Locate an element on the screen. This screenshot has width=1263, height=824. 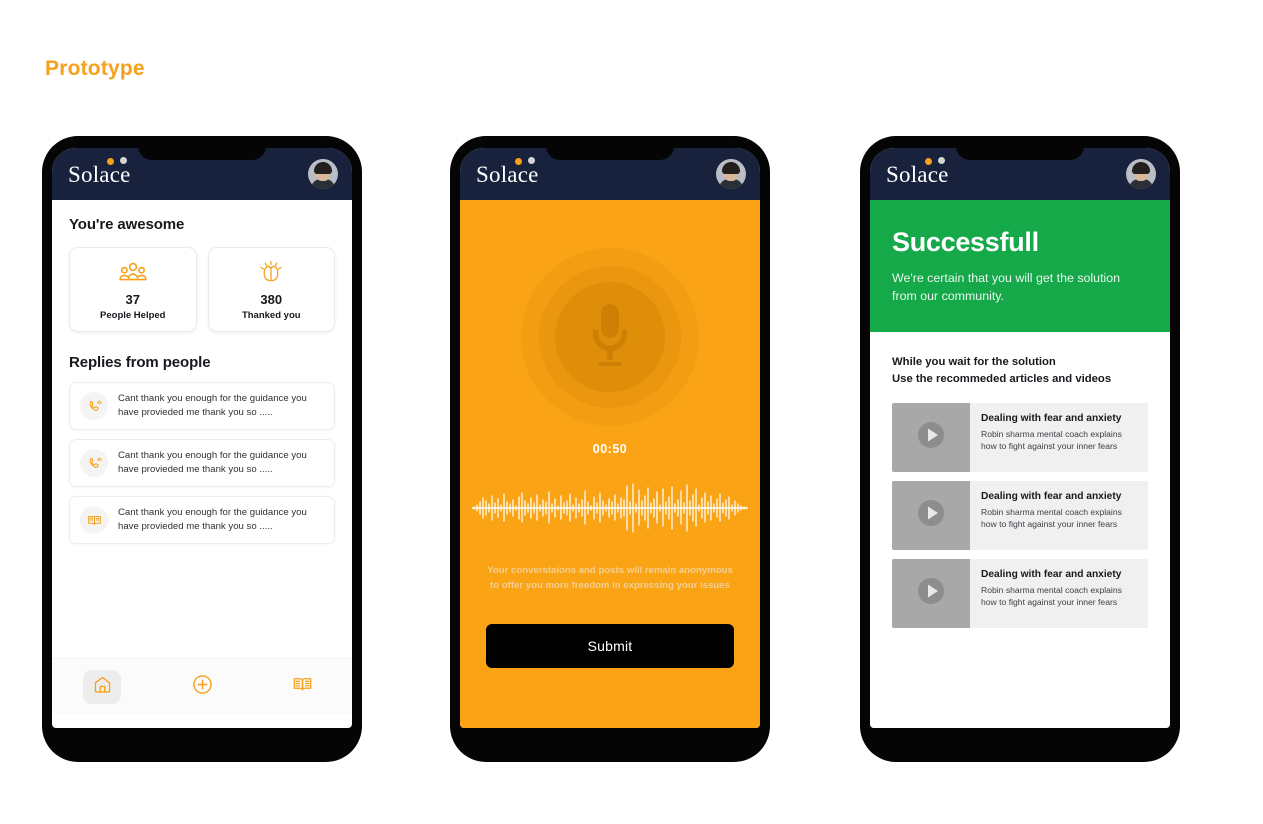
page-title: Prototype is located at coordinates (95, 68).